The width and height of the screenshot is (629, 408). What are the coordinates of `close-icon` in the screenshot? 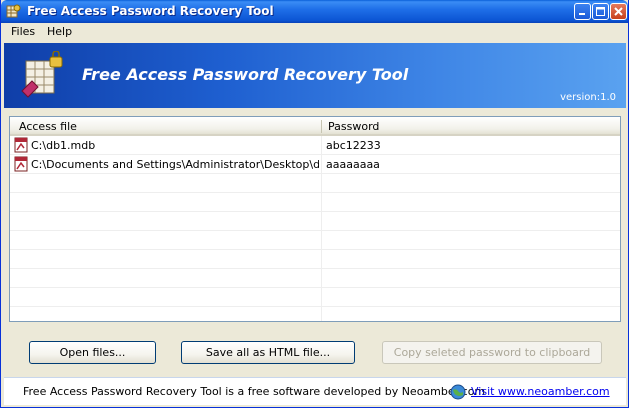 It's located at (618, 11).